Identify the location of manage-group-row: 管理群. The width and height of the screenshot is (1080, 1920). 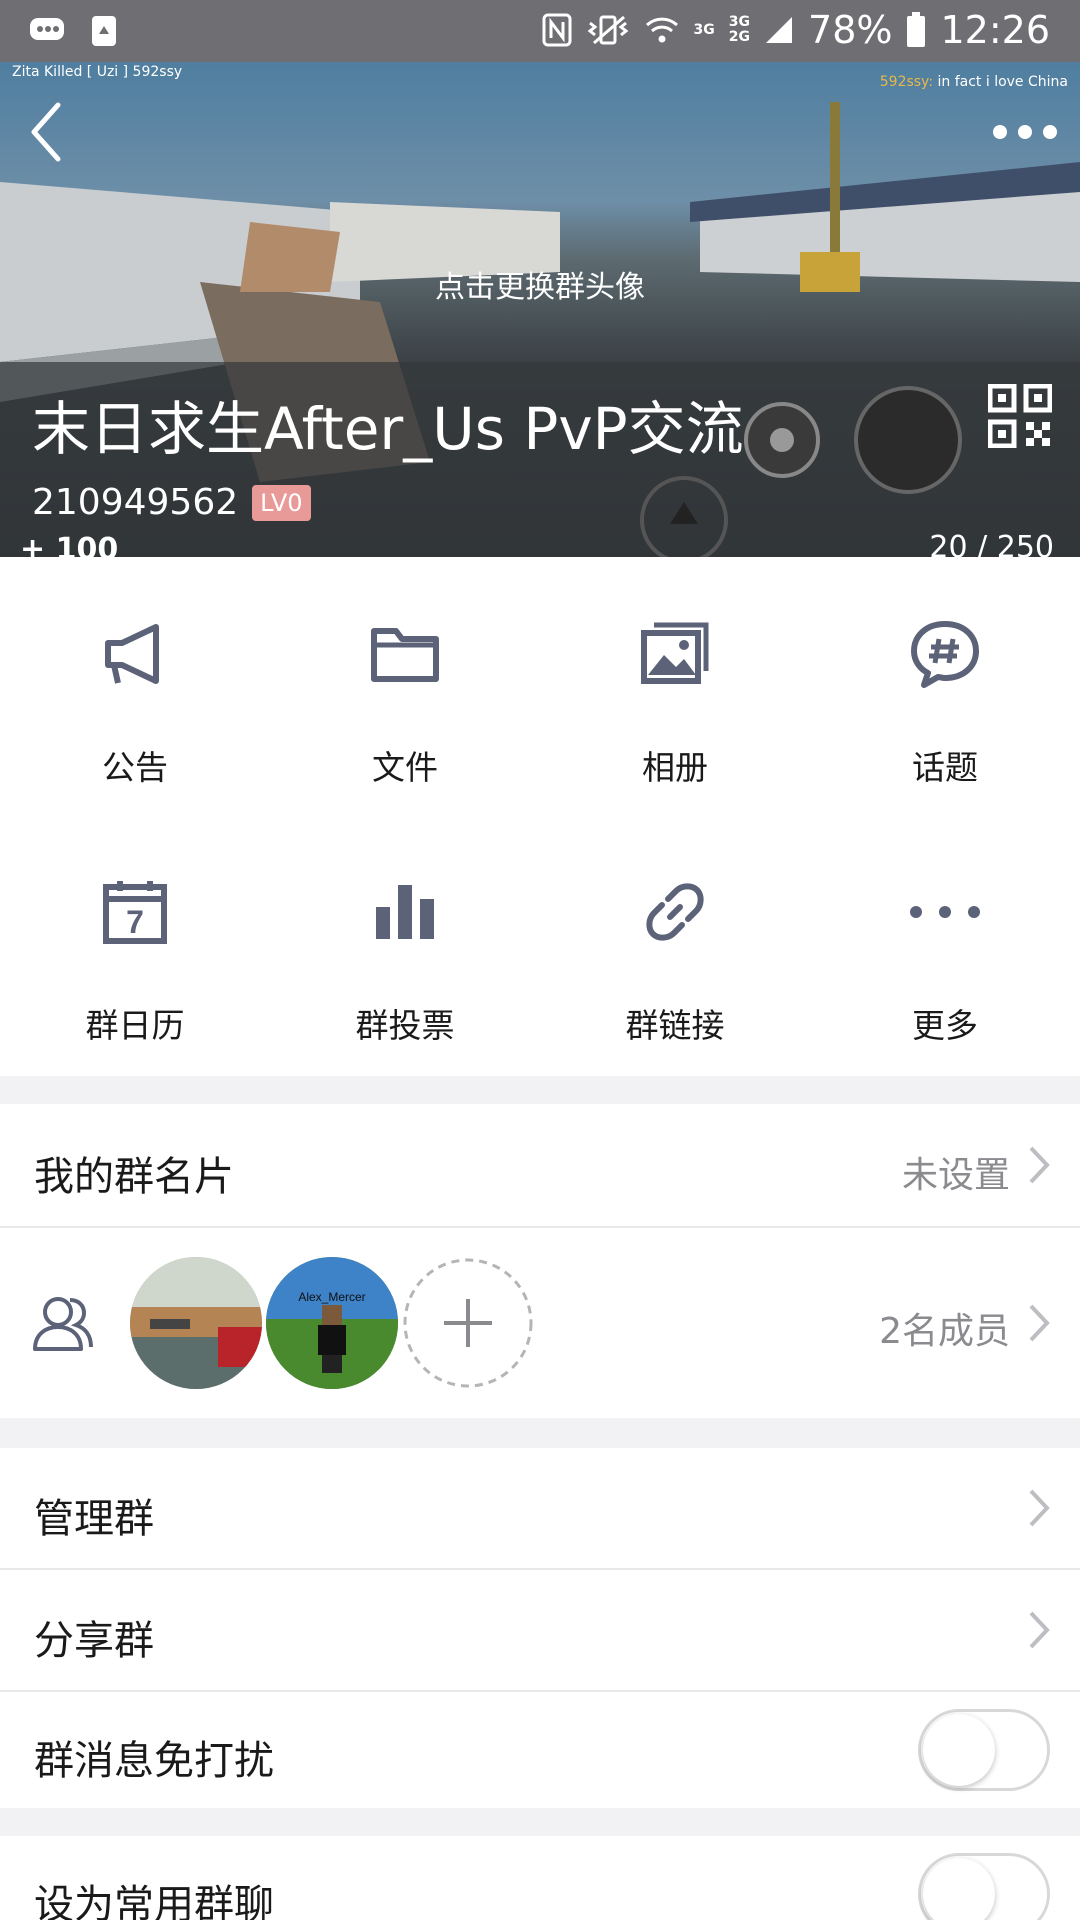
(540, 1508).